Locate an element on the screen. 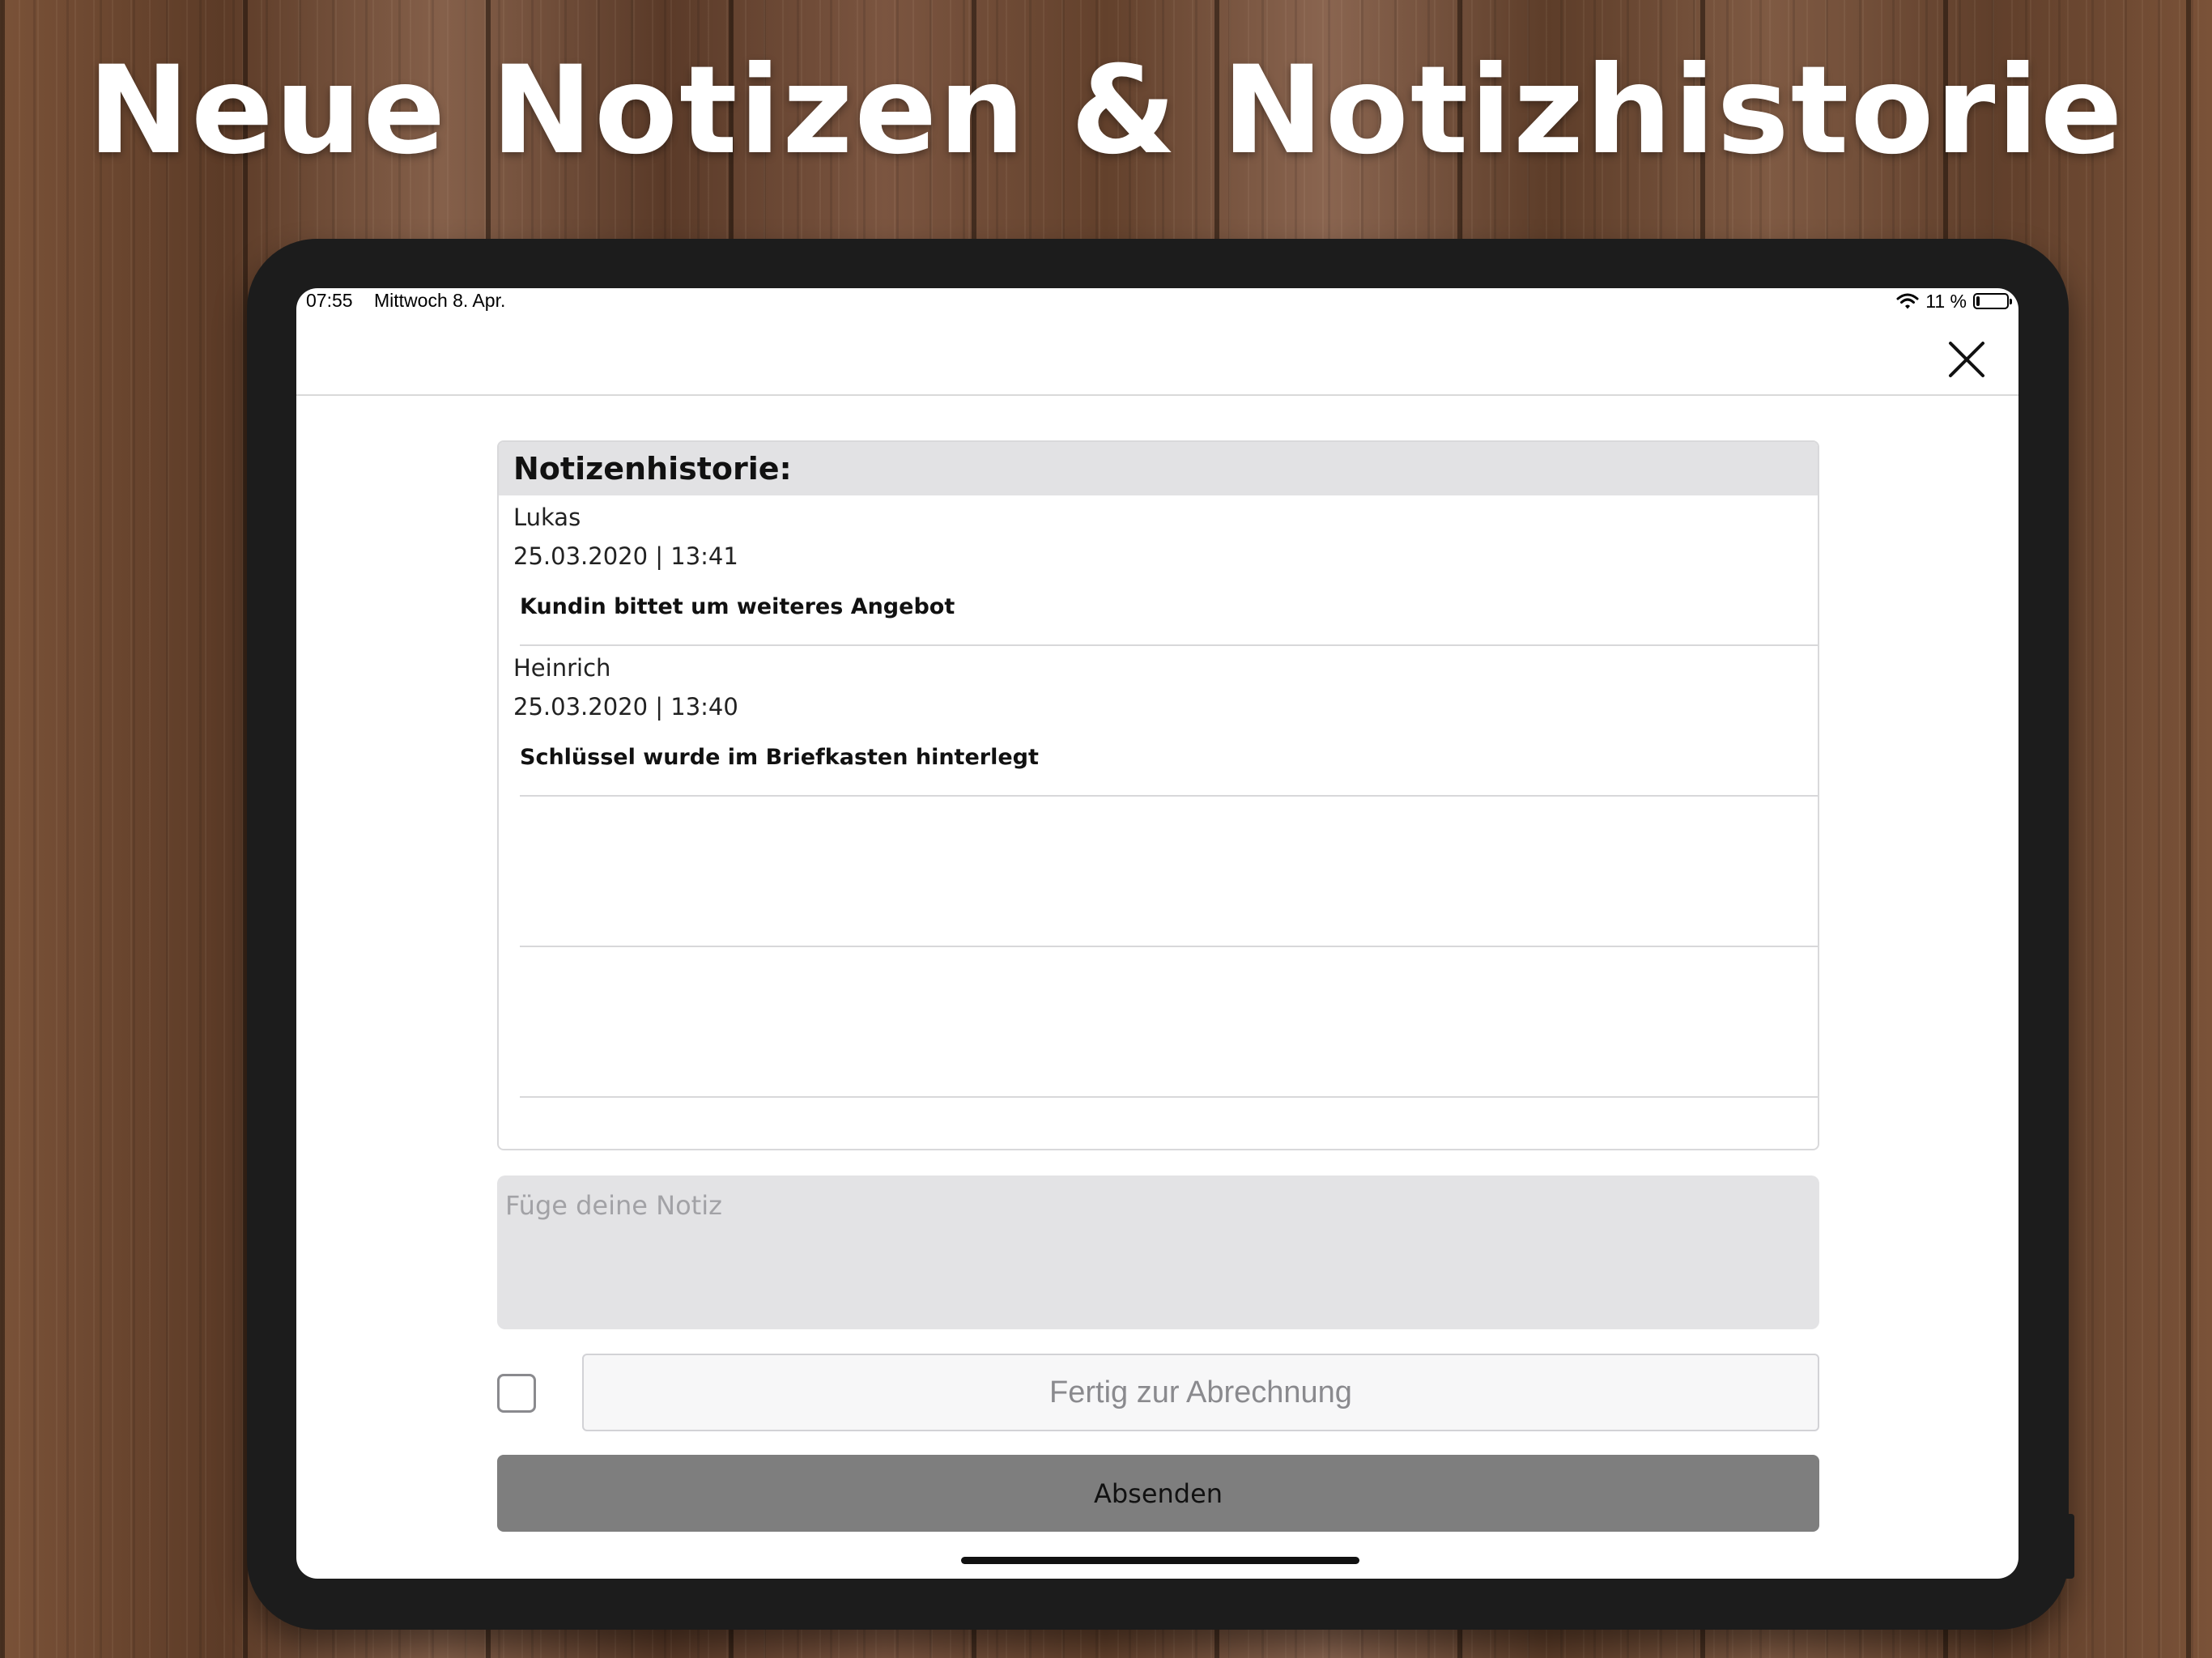 Image resolution: width=2212 pixels, height=1658 pixels. battery-level is located at coordinates (1978, 301).